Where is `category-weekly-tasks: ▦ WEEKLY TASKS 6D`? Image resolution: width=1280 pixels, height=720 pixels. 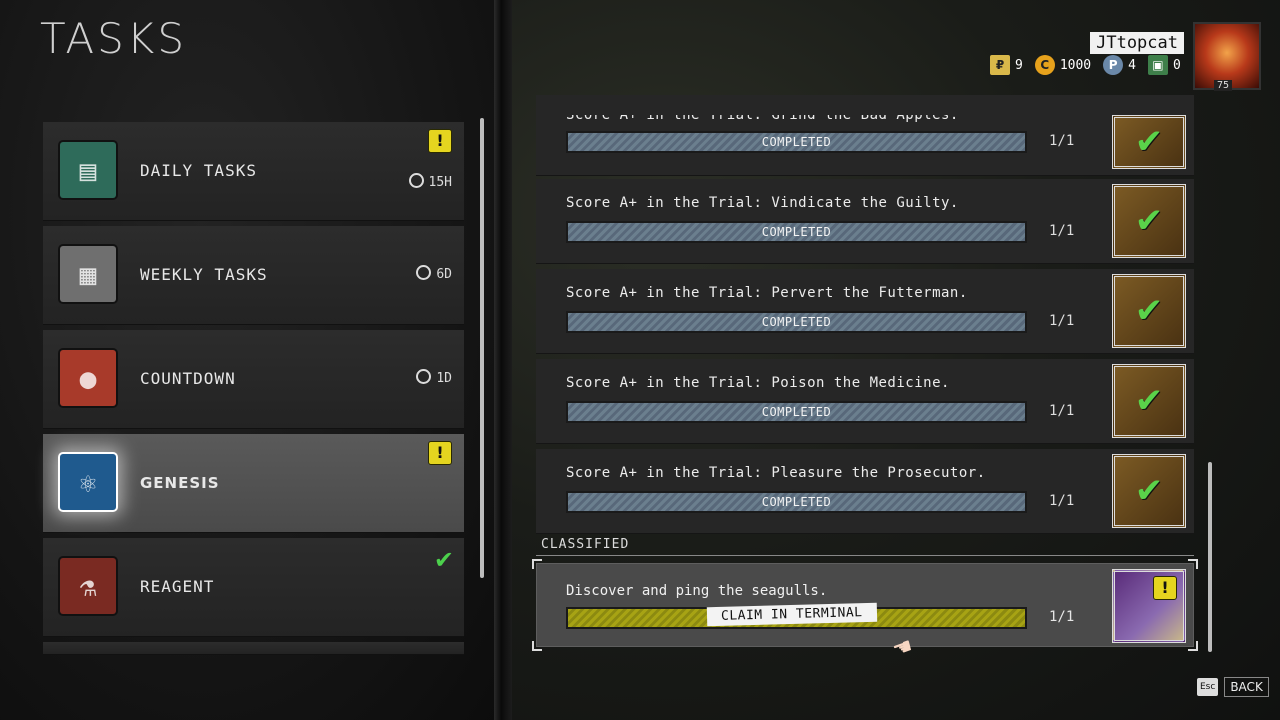
category-weekly-tasks: ▦ WEEKLY TASKS 6D is located at coordinates (253, 275).